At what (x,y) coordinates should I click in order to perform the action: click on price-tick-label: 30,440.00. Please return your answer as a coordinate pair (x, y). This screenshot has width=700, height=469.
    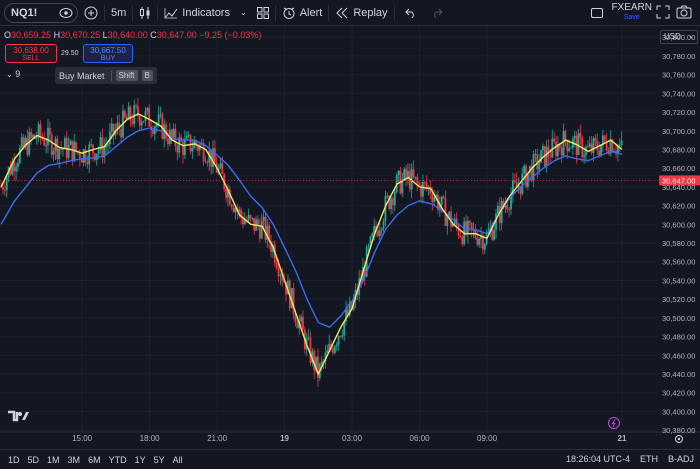
    Looking at the image, I should click on (678, 374).